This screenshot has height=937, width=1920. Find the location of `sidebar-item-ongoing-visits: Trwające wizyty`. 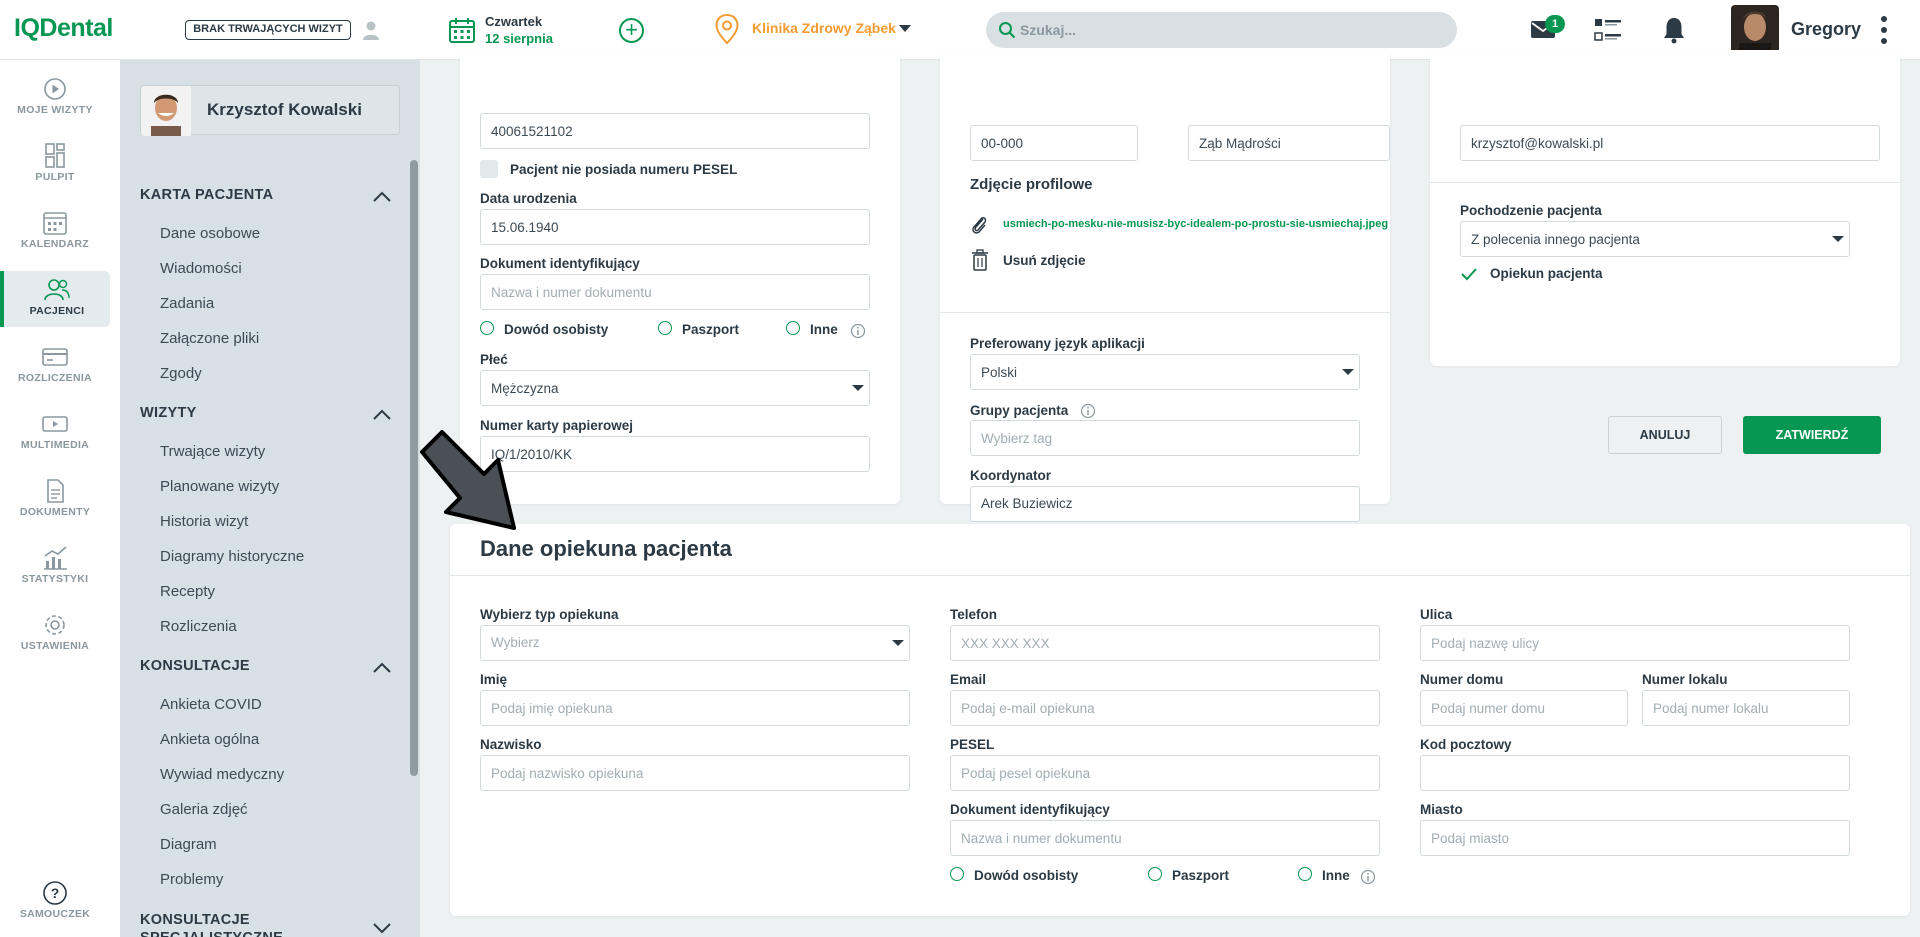

sidebar-item-ongoing-visits: Trwające wizyty is located at coordinates (212, 451).